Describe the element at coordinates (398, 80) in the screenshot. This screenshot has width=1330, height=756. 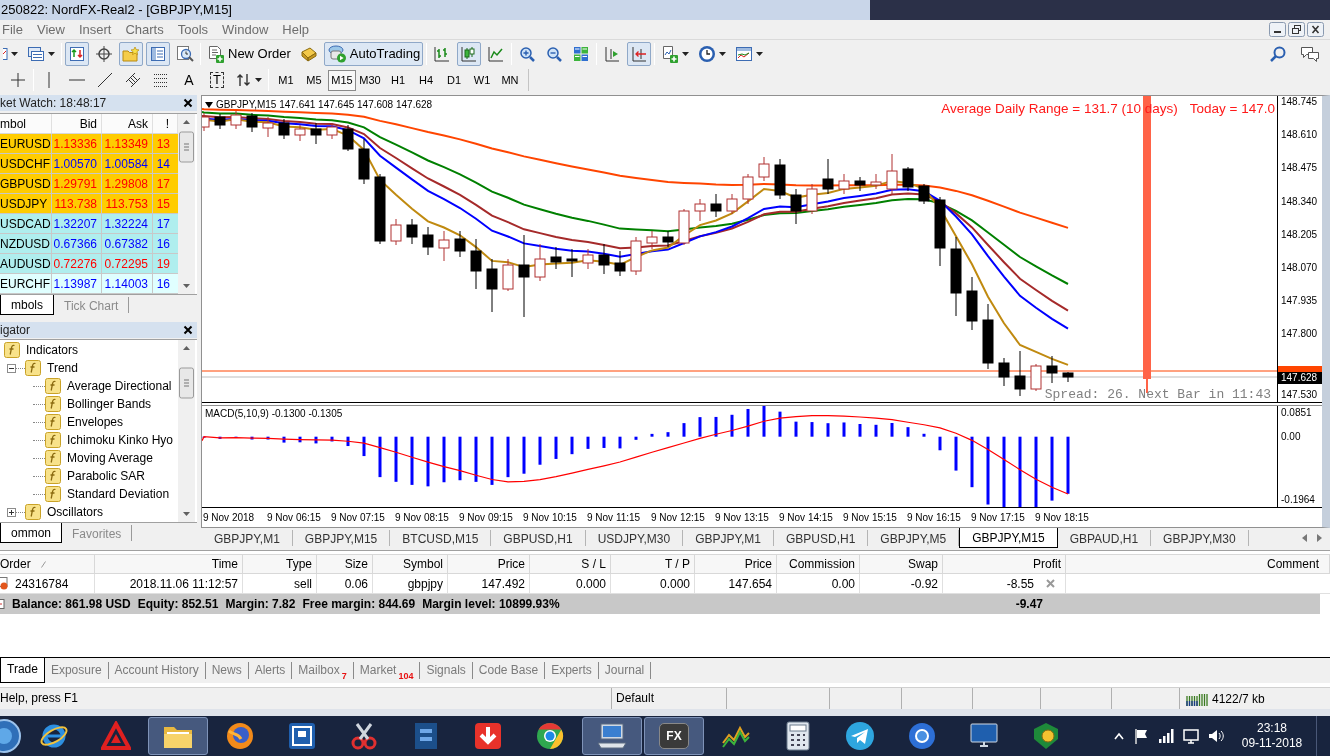
I see `period-button: H1` at that location.